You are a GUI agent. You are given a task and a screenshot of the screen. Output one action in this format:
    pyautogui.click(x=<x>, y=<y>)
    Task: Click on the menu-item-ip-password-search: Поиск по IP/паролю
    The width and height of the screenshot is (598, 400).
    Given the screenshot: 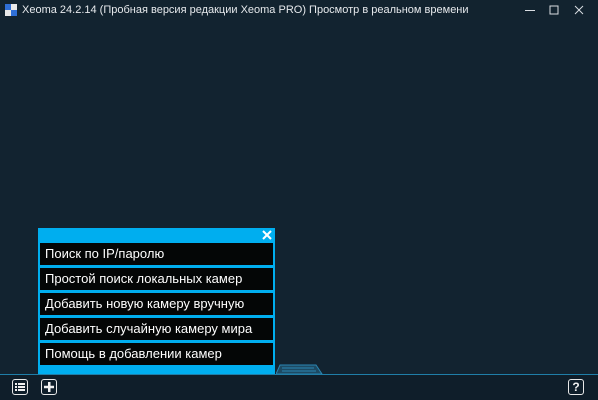 What is the action you would take?
    pyautogui.click(x=156, y=254)
    